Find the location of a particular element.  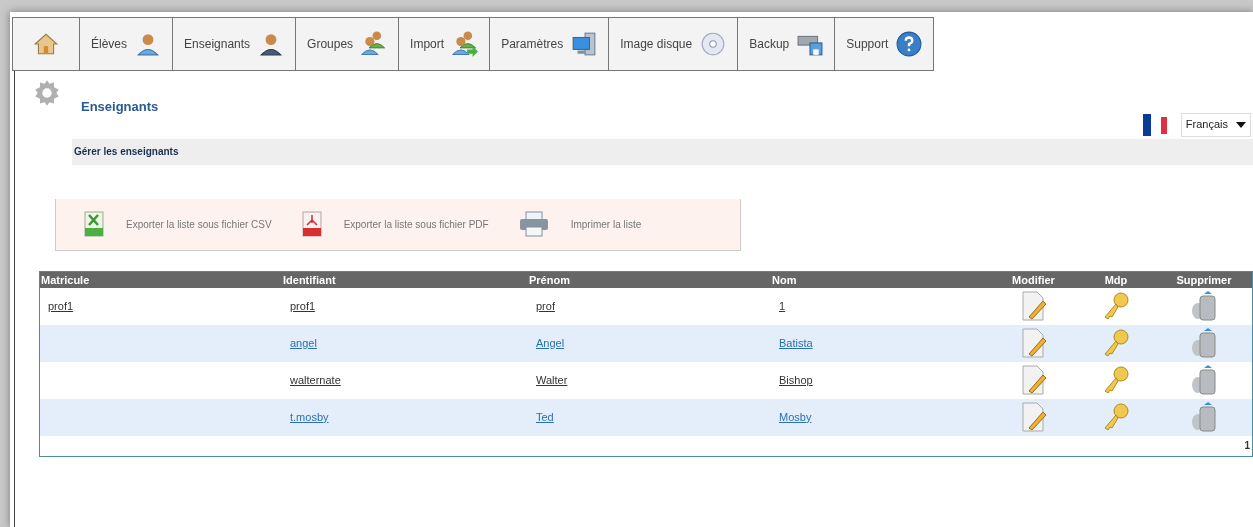

table-link: t.mosby is located at coordinates (309, 416).